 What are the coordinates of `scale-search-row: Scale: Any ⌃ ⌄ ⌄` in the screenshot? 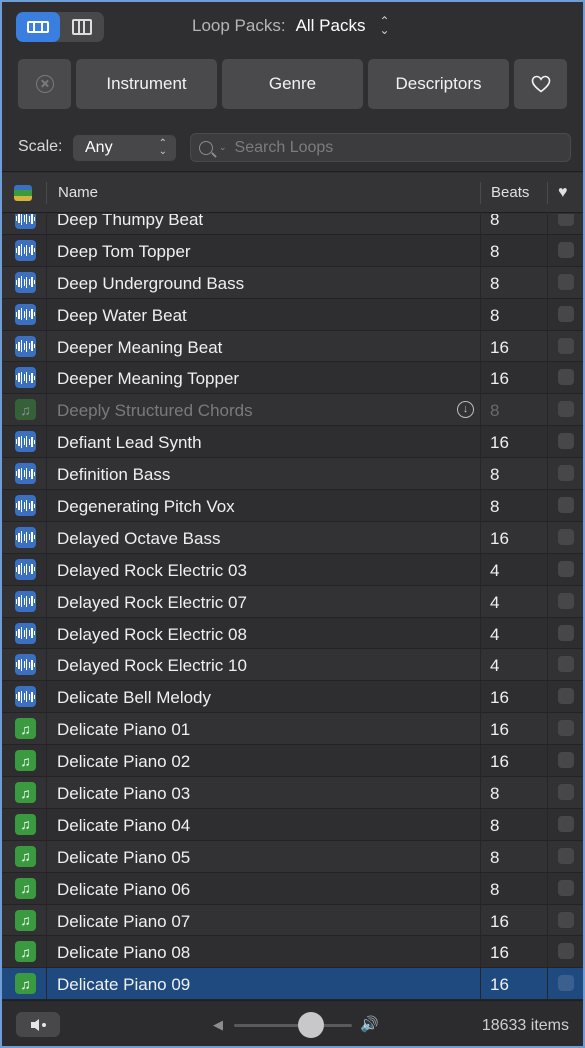 It's located at (292, 147).